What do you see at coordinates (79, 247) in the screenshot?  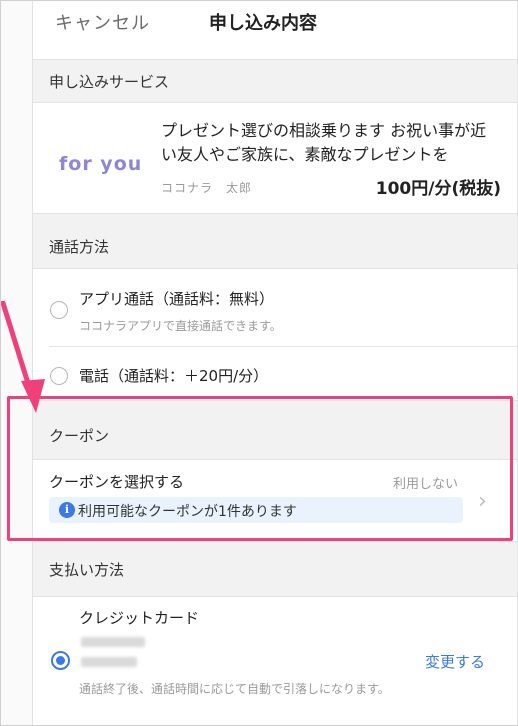 I see `call-method-heading: 通話方法` at bounding box center [79, 247].